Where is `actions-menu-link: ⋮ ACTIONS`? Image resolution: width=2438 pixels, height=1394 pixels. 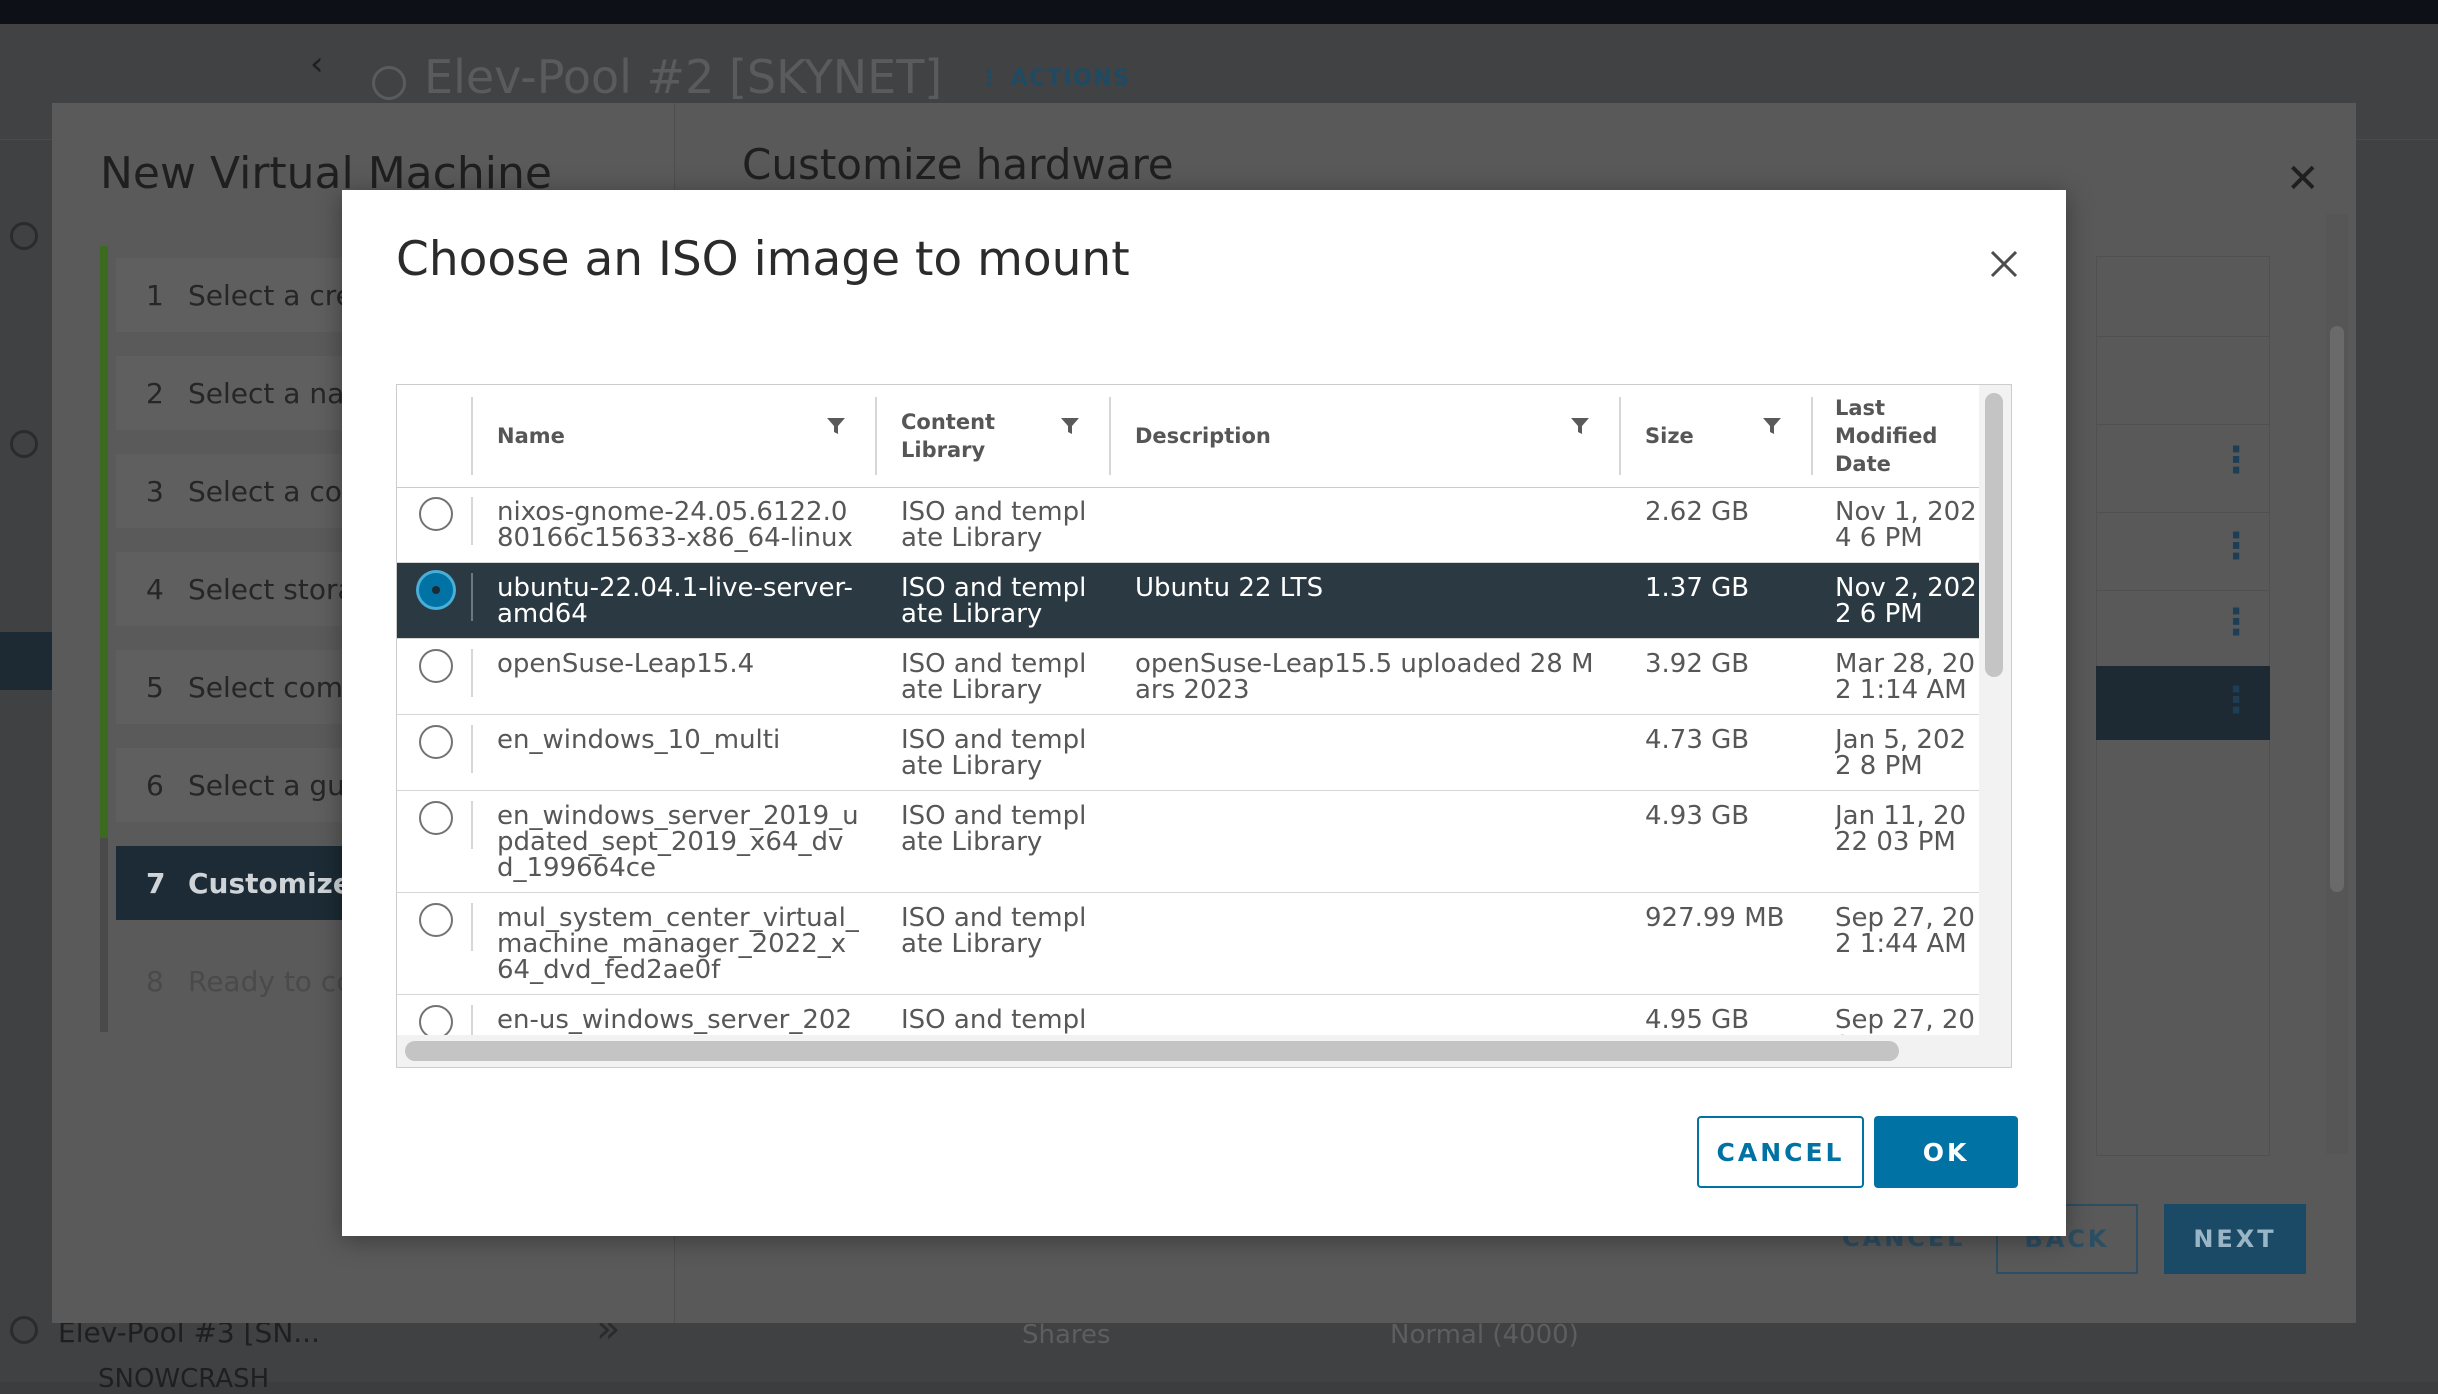 actions-menu-link: ⋮ ACTIONS is located at coordinates (1054, 78).